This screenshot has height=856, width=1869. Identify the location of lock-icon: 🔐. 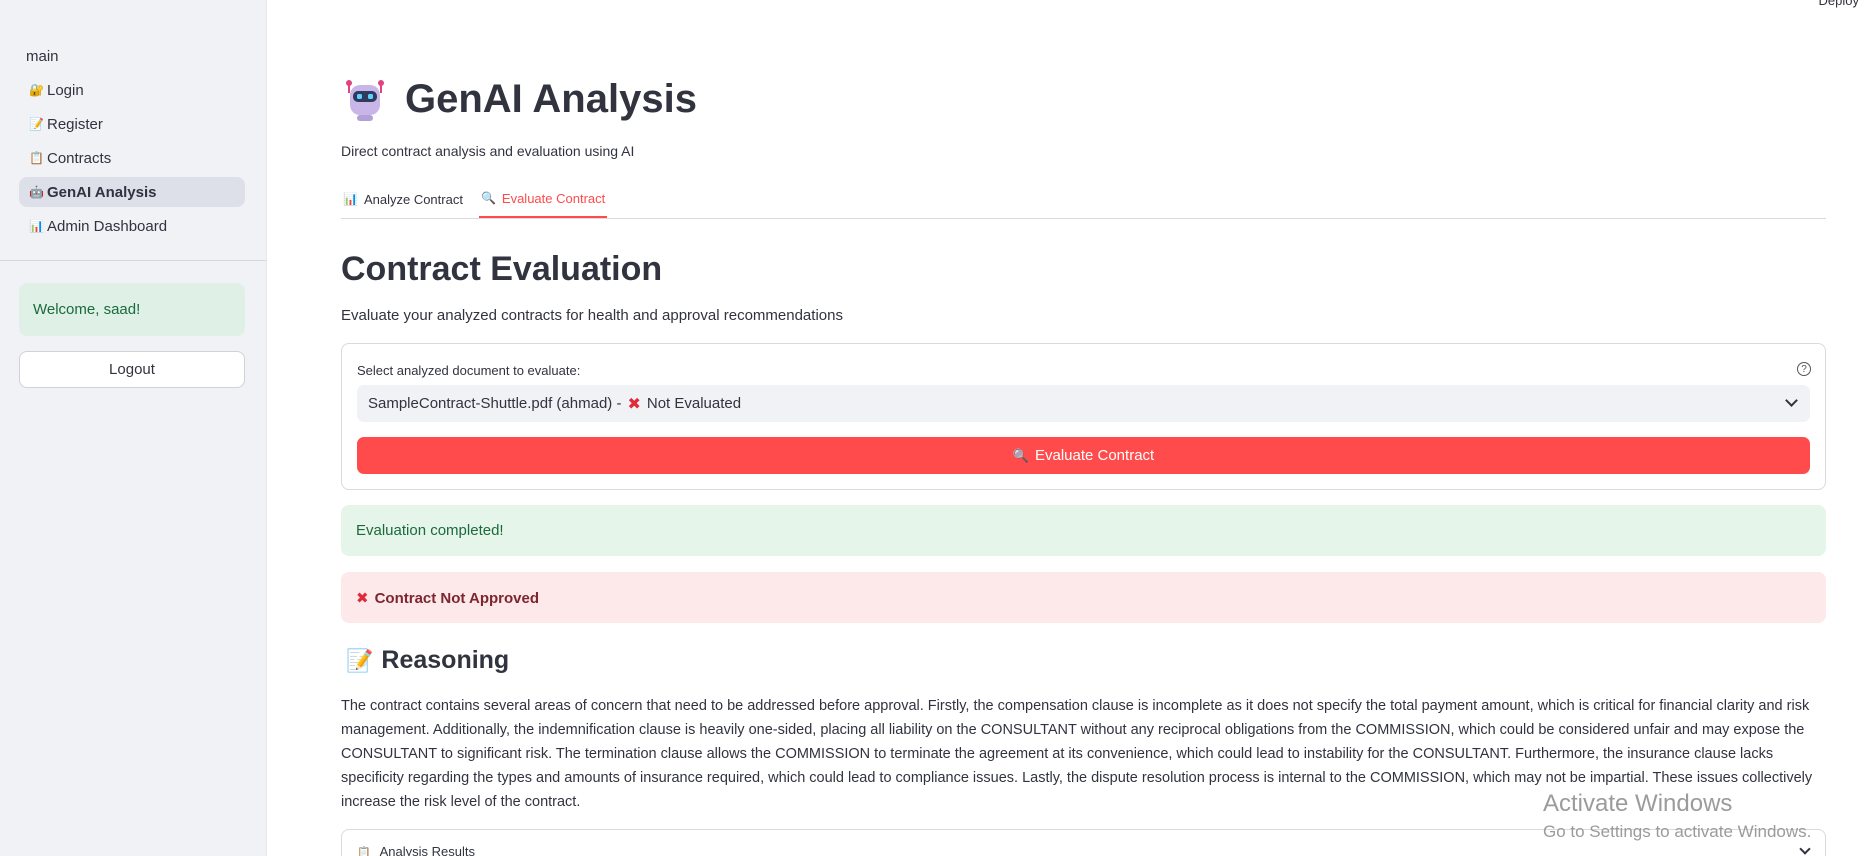
(36, 90).